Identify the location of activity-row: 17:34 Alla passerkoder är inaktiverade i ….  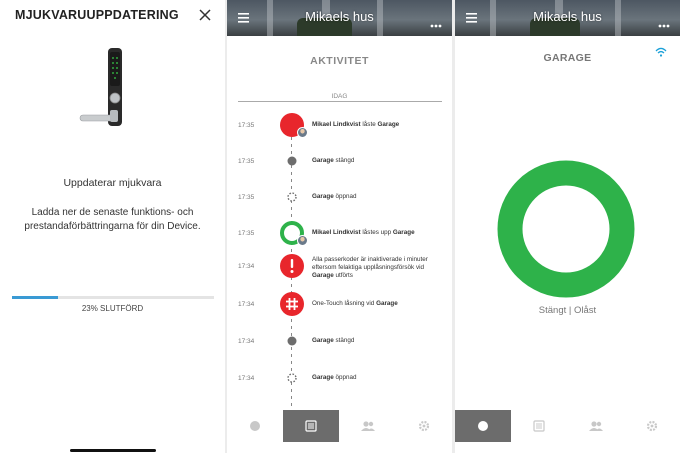
(339, 267).